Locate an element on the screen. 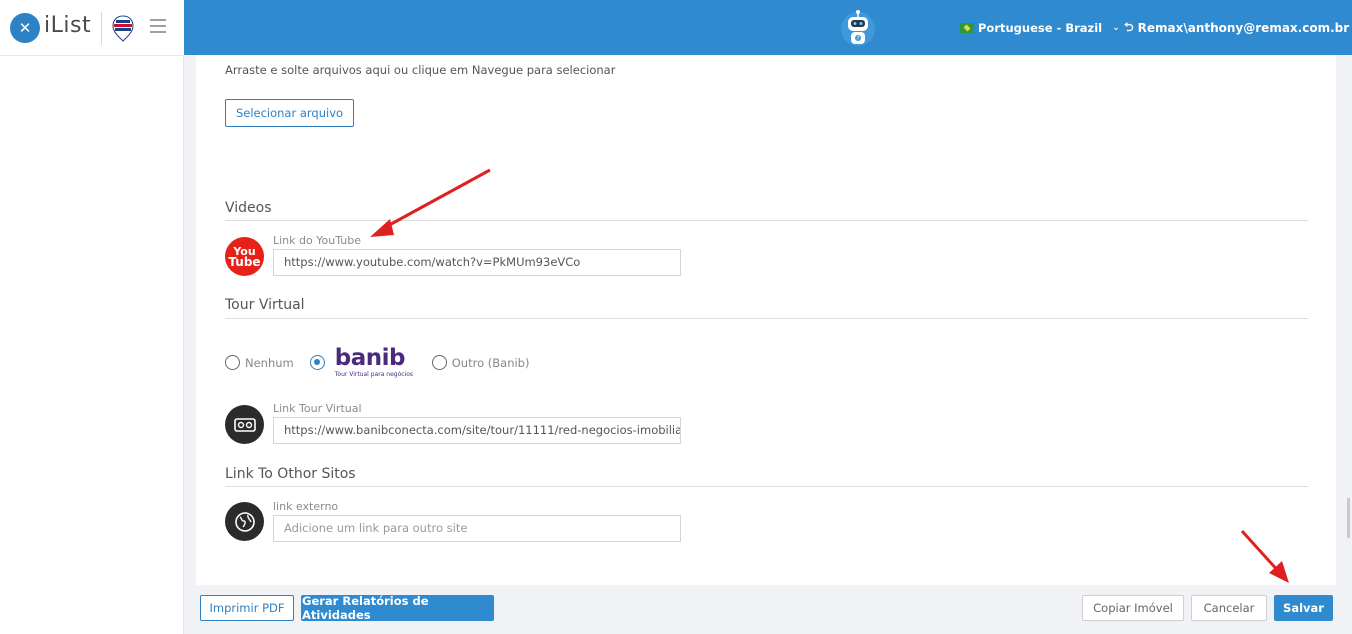  globe-icon is located at coordinates (244, 521).